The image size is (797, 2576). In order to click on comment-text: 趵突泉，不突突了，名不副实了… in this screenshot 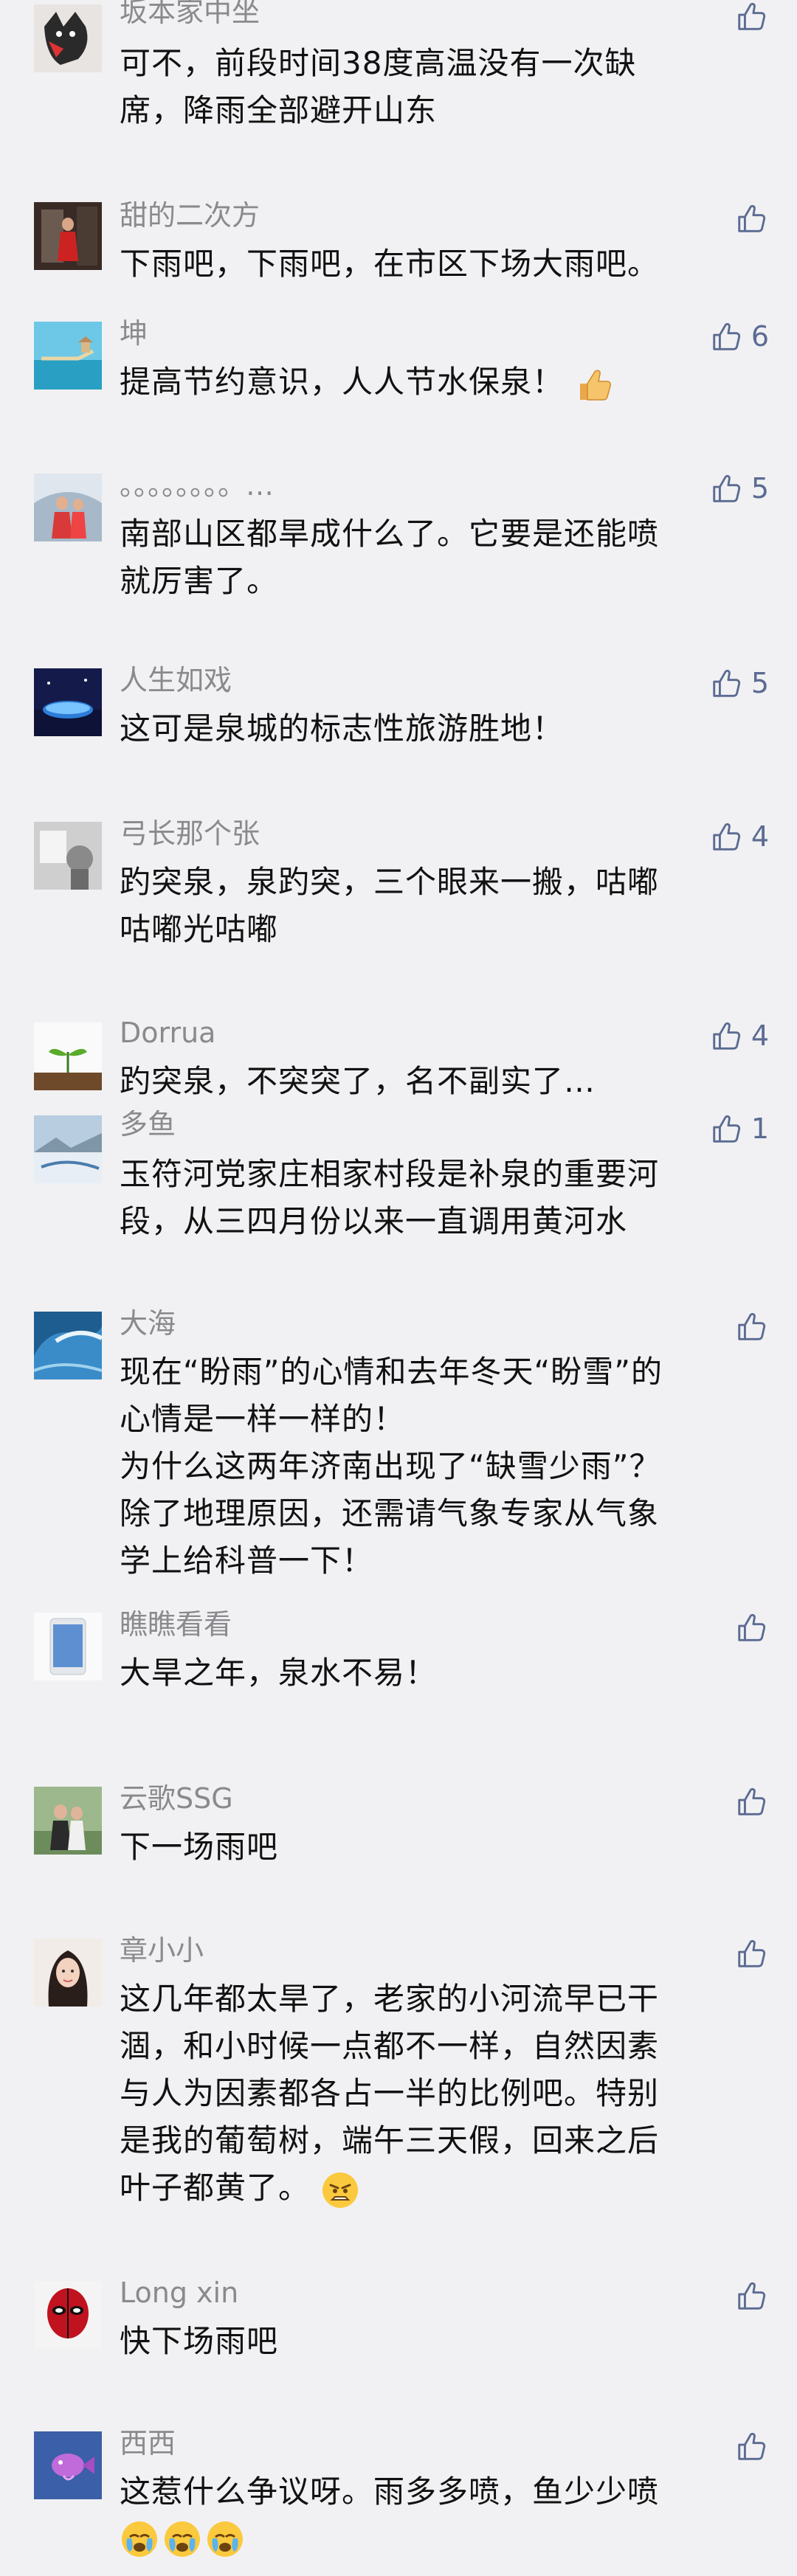, I will do `click(358, 1081)`.